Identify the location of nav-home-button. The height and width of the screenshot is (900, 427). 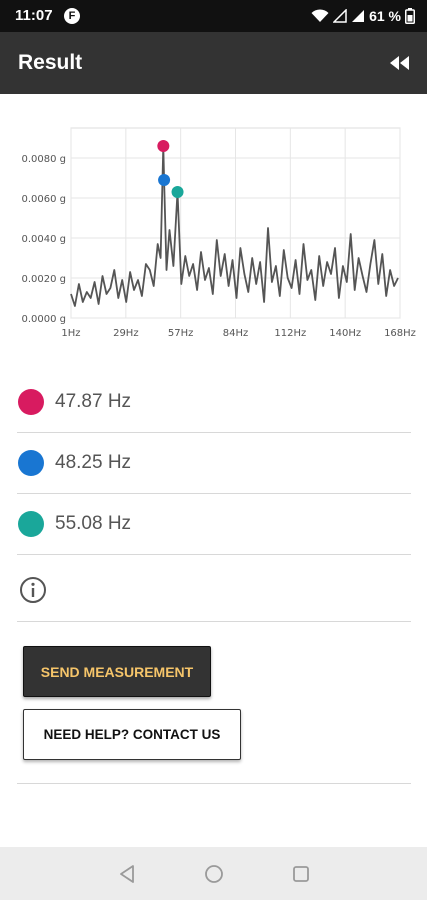
(214, 874).